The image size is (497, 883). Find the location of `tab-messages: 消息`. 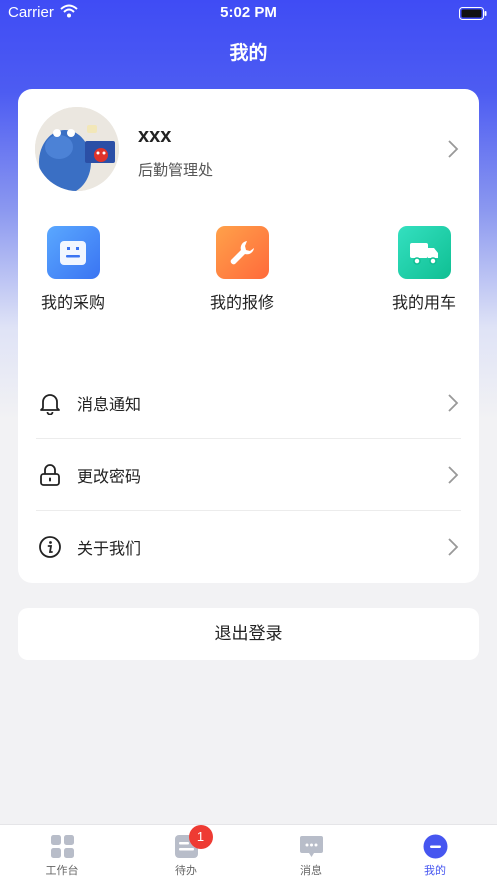

tab-messages: 消息 is located at coordinates (311, 856).